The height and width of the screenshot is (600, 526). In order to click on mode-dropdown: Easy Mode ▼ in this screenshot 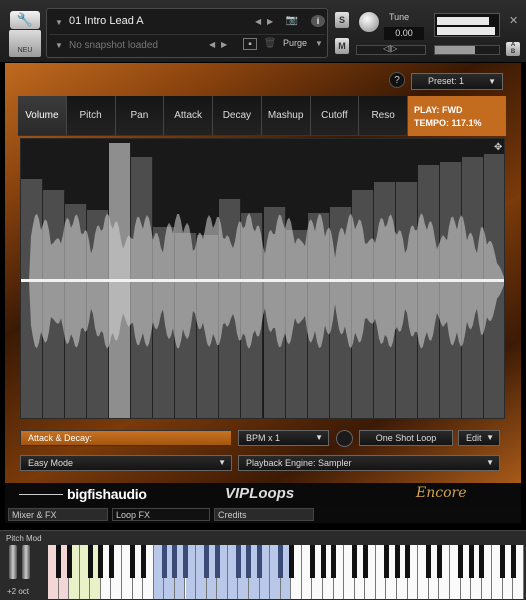, I will do `click(126, 463)`.